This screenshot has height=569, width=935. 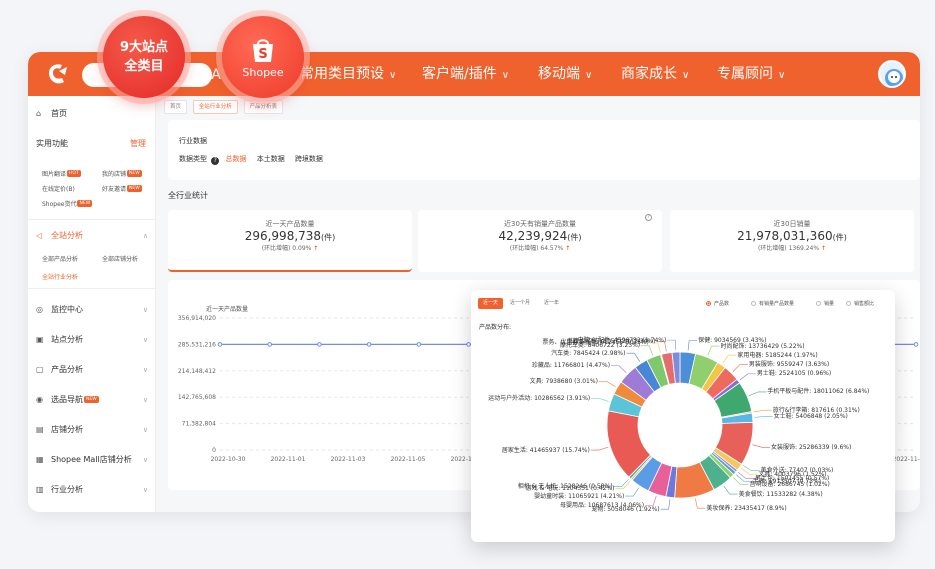 What do you see at coordinates (176, 107) in the screenshot?
I see `breadcrumb-home: 首页` at bounding box center [176, 107].